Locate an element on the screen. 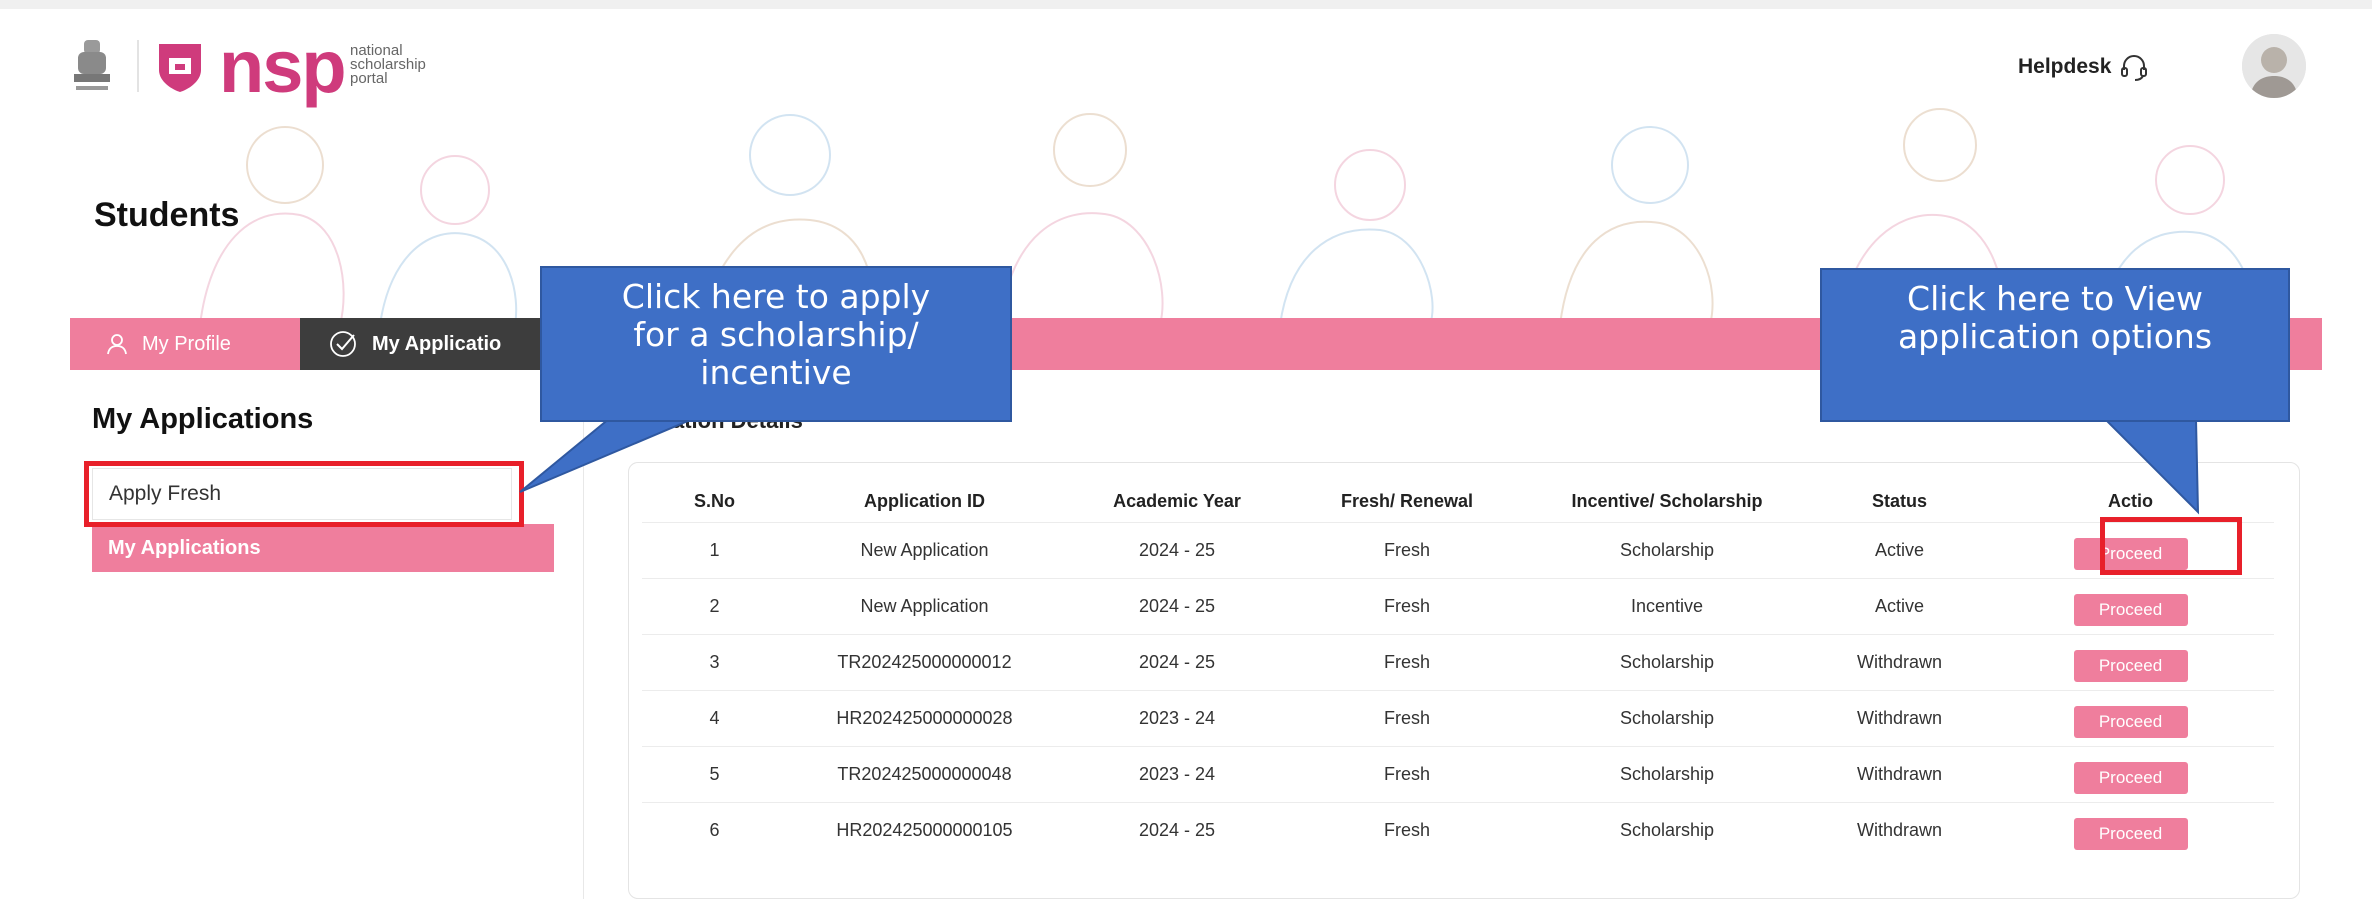 The height and width of the screenshot is (899, 2372). cell-category: Incentive is located at coordinates (1667, 606).